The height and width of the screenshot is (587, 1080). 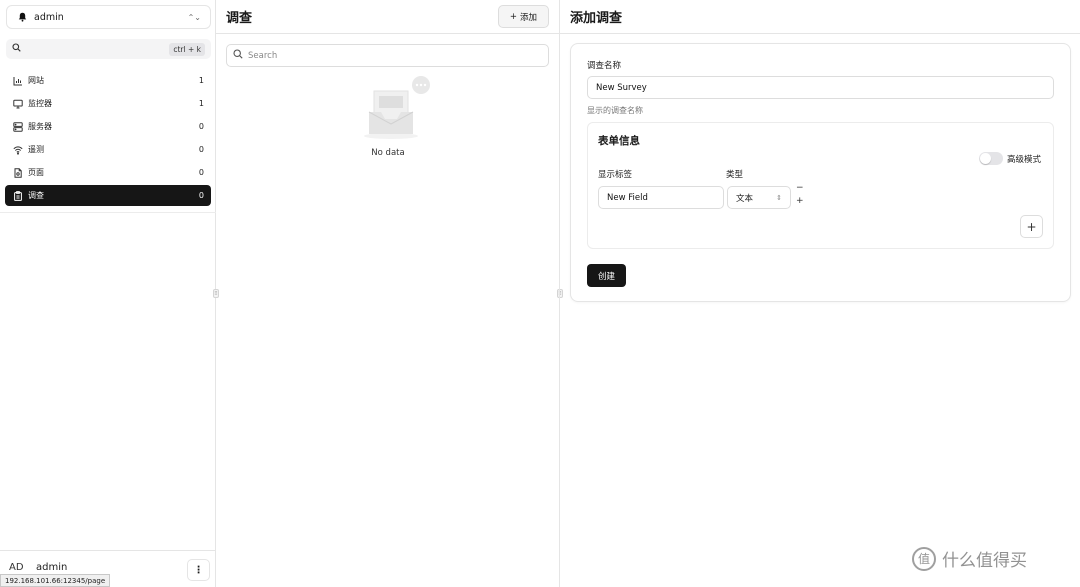 What do you see at coordinates (17, 126) in the screenshot?
I see `server-icon` at bounding box center [17, 126].